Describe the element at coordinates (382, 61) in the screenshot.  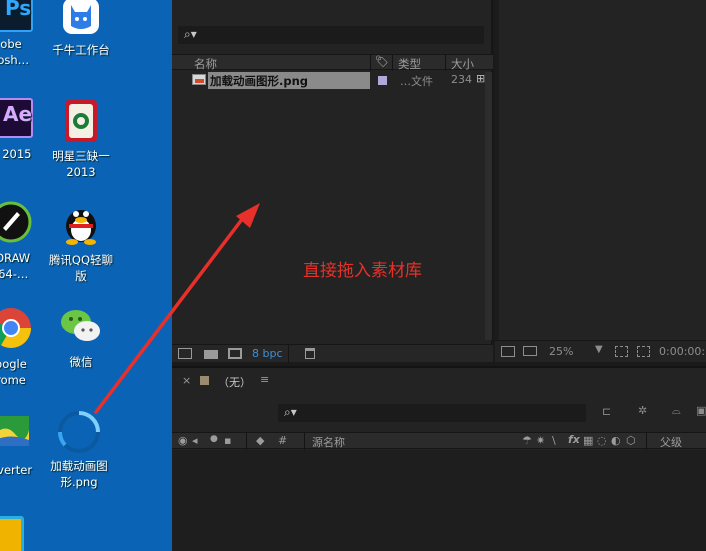
I see `label-tag-icon: 🏷` at that location.